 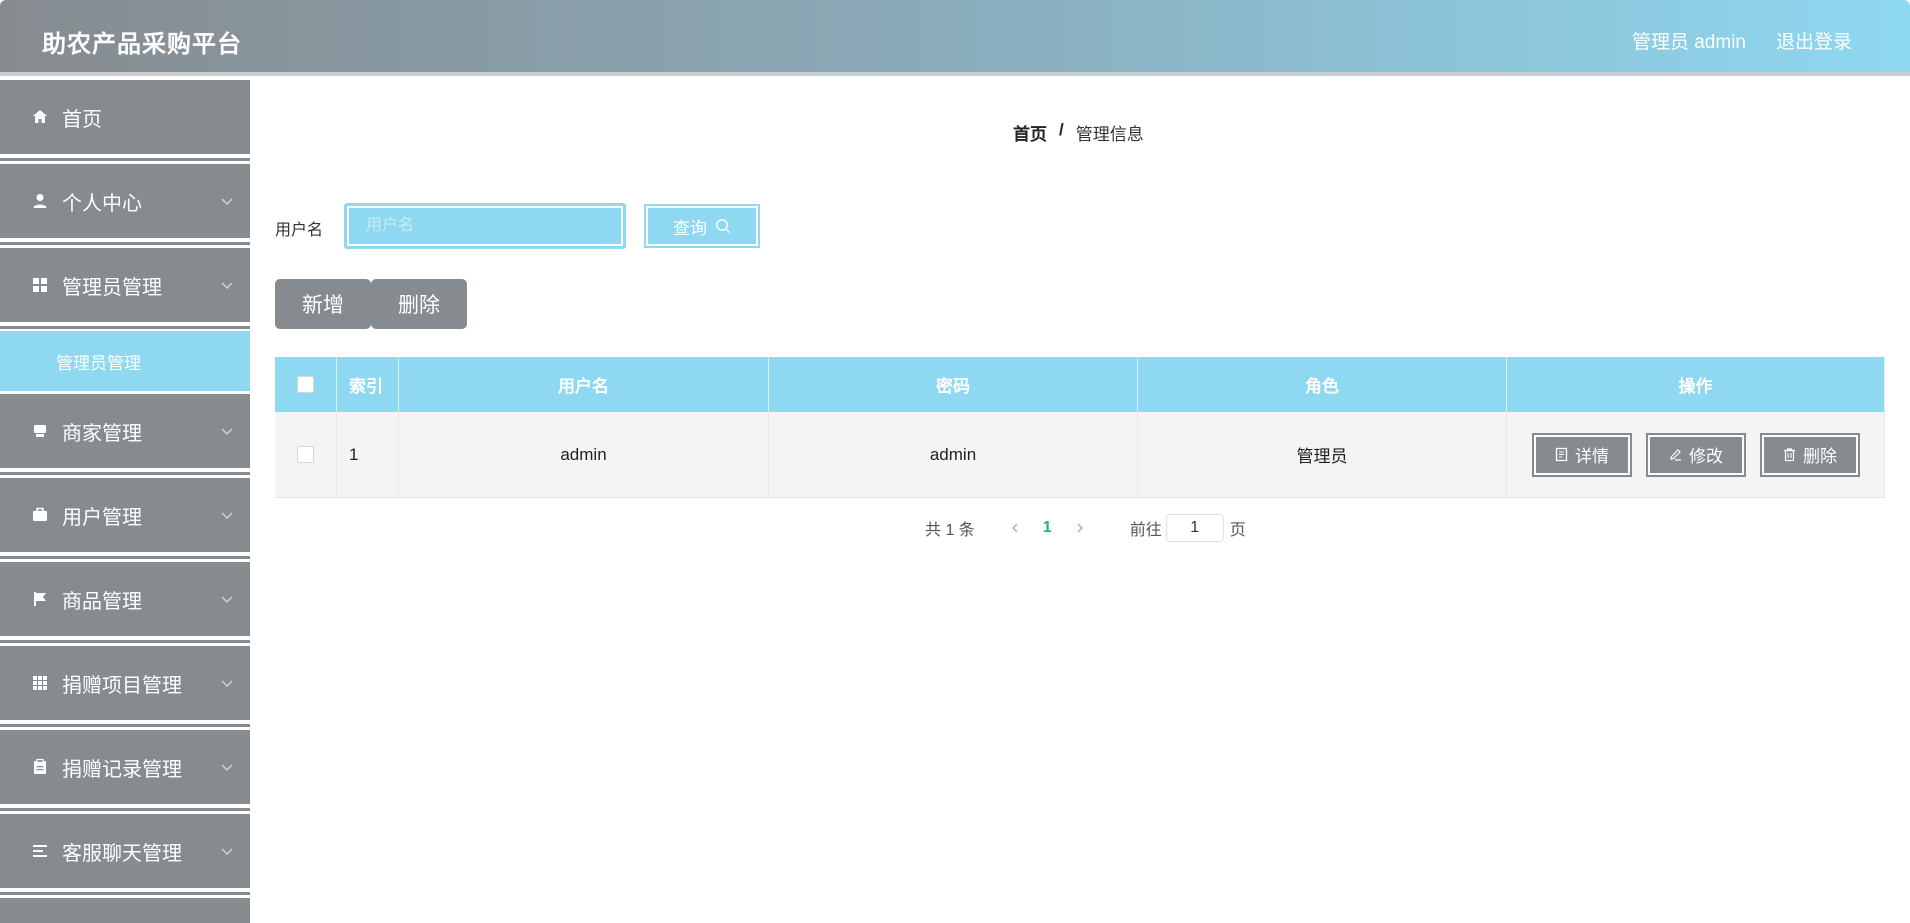 What do you see at coordinates (953, 454) in the screenshot?
I see `row-password: admin` at bounding box center [953, 454].